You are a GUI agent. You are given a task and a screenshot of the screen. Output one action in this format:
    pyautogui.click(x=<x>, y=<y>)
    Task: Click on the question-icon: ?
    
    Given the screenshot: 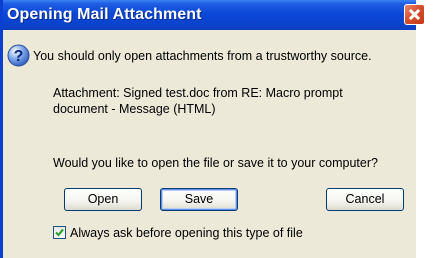 What is the action you would take?
    pyautogui.click(x=18, y=55)
    